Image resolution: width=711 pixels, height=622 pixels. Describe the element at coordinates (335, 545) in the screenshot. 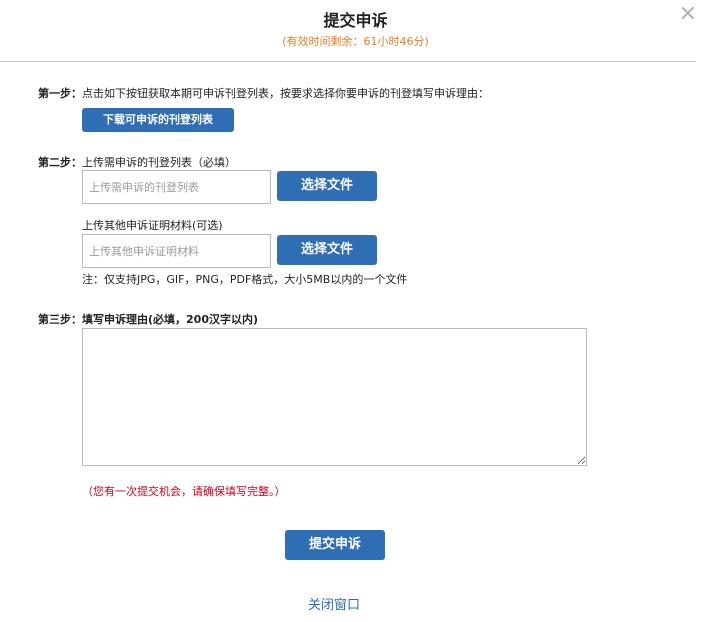

I see `submit-appeal-button: 提交申诉` at that location.